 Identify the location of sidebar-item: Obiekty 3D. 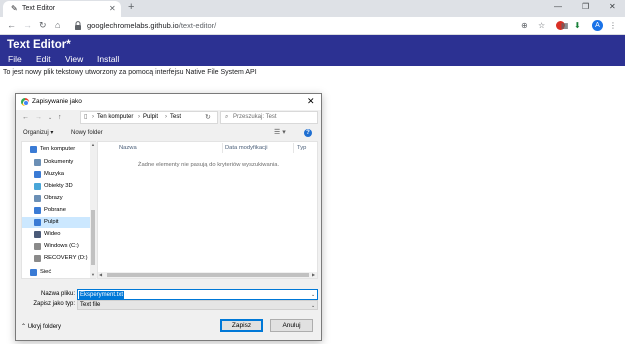
(56, 186).